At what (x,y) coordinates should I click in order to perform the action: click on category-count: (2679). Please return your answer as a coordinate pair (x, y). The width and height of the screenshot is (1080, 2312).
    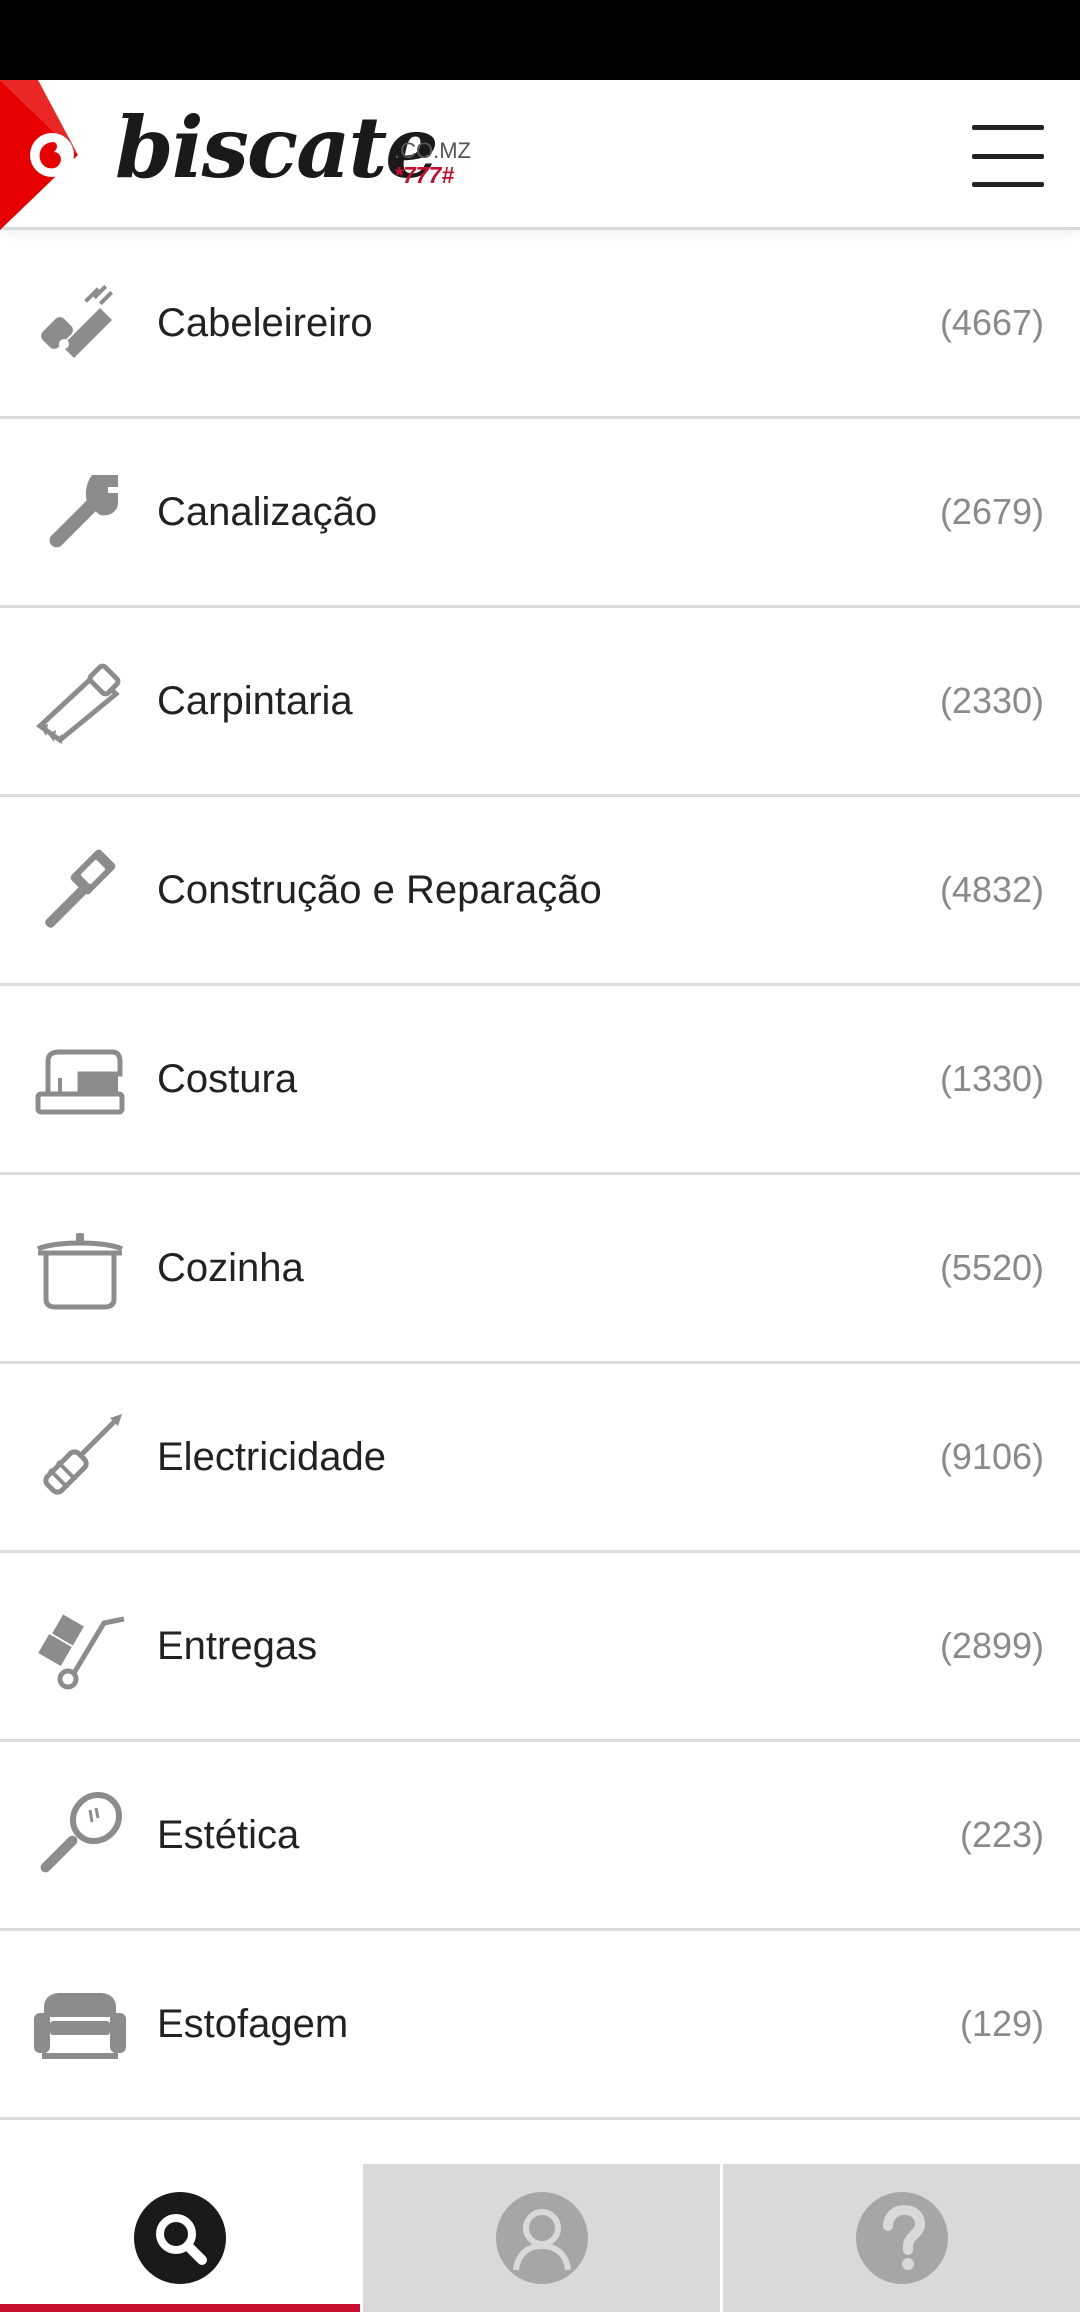
    Looking at the image, I should click on (991, 511).